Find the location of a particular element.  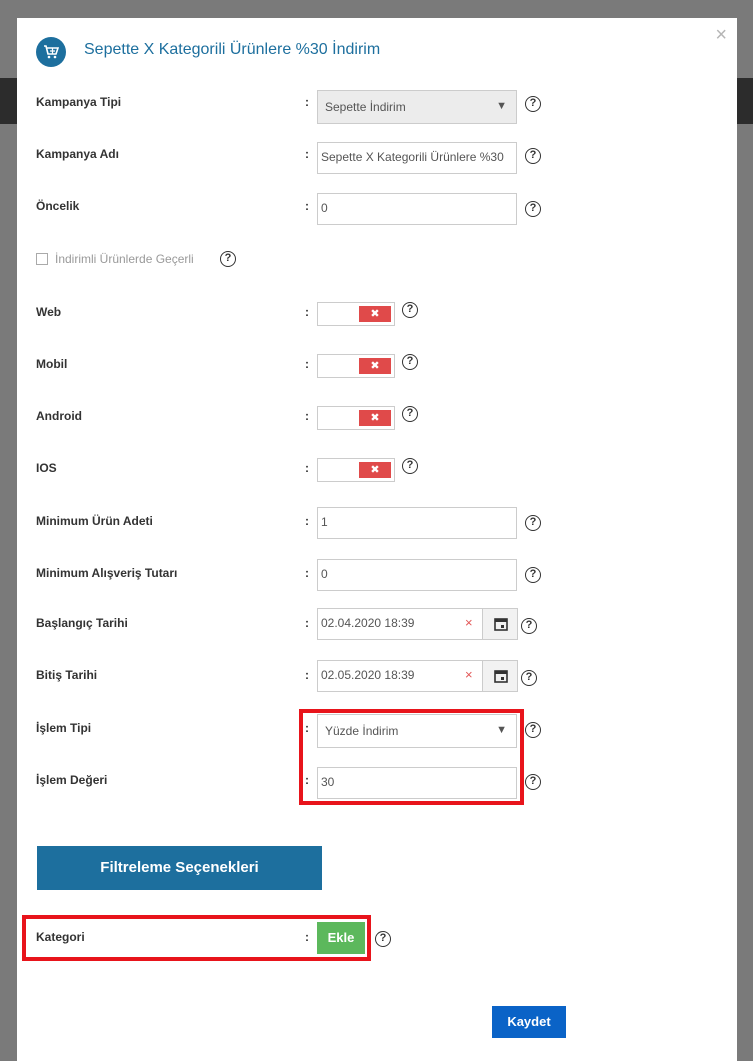

start-date-value: 02.04.2020 18:39 is located at coordinates (368, 623).